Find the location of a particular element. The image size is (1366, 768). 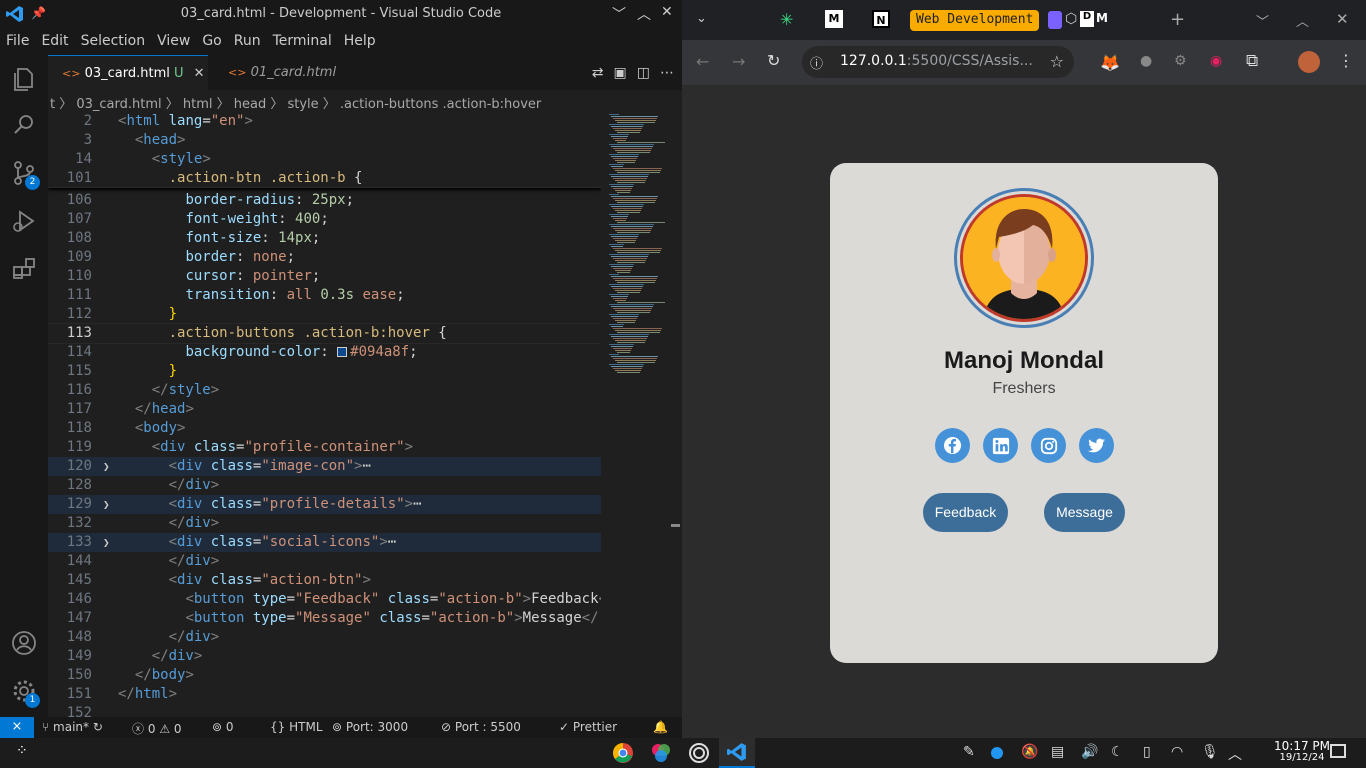

tray-expand-icon: ︿ is located at coordinates (1235, 754).